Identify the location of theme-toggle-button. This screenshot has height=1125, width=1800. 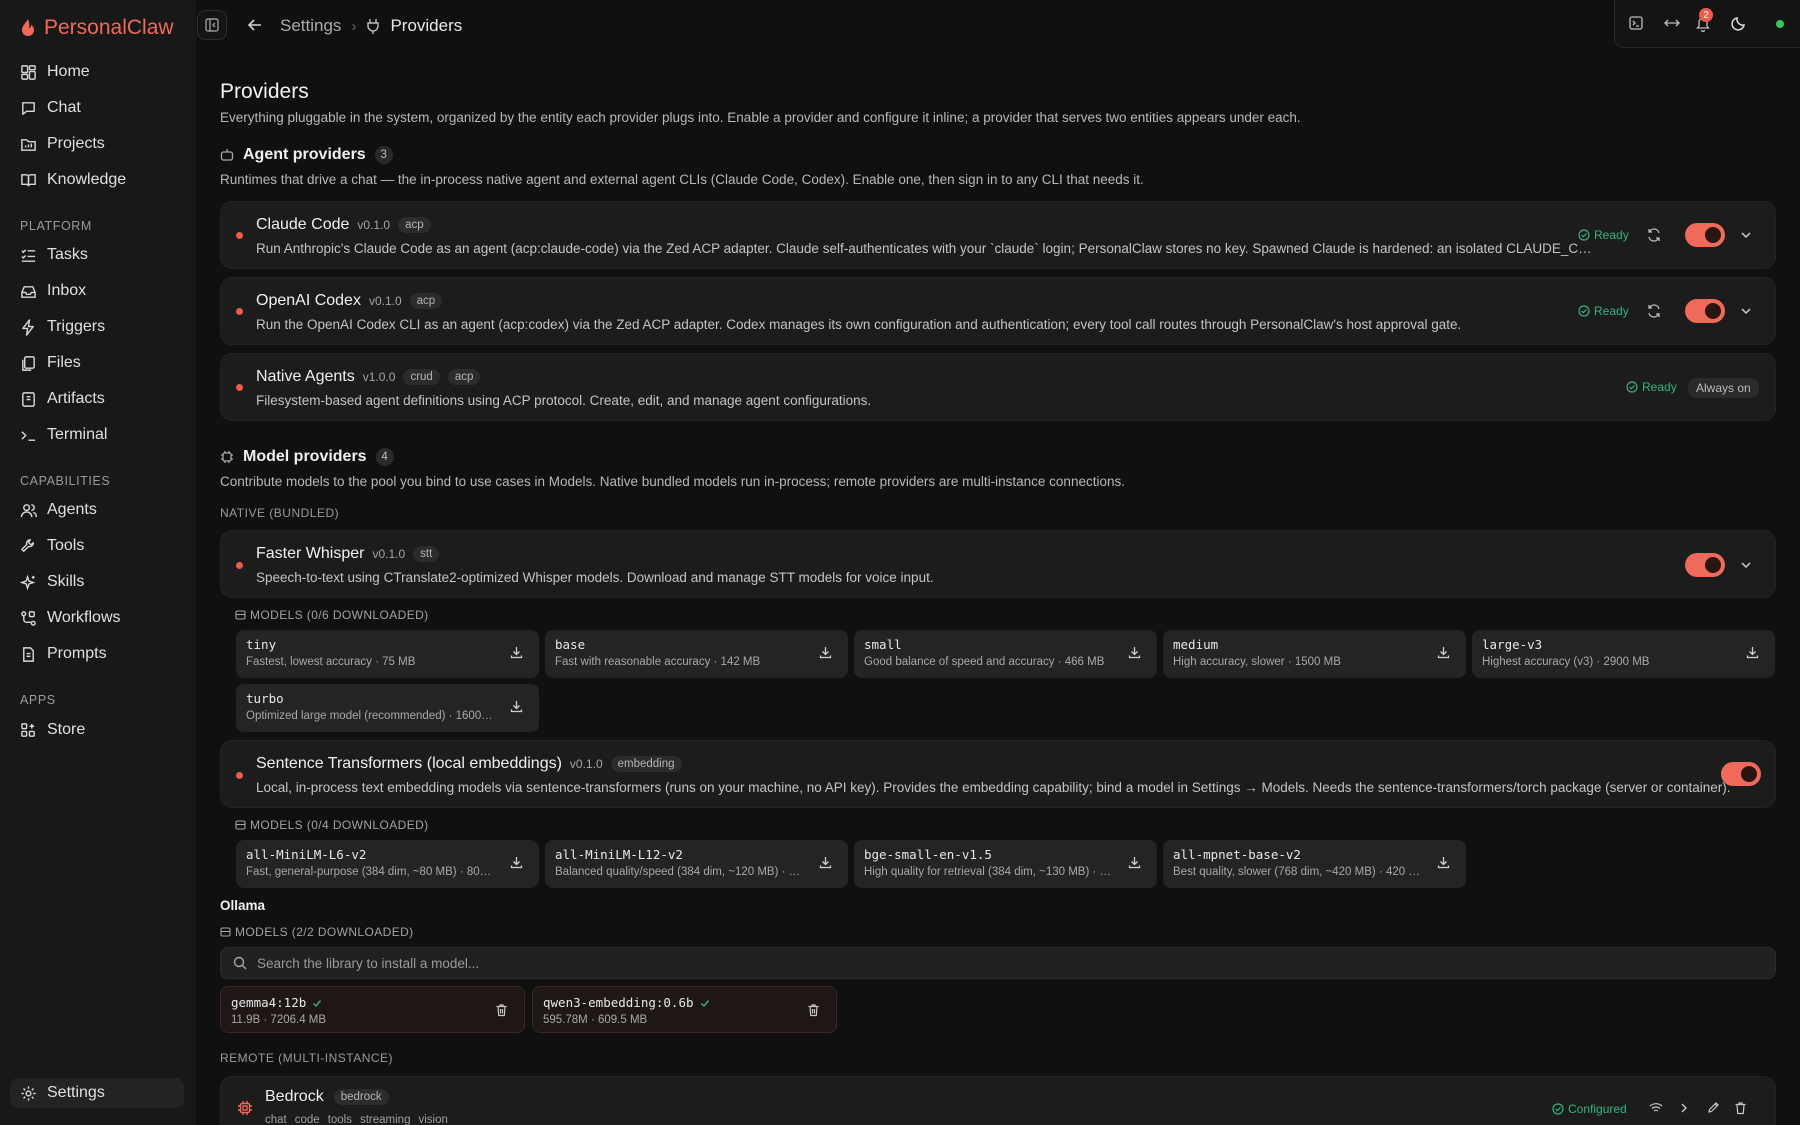
(1739, 23).